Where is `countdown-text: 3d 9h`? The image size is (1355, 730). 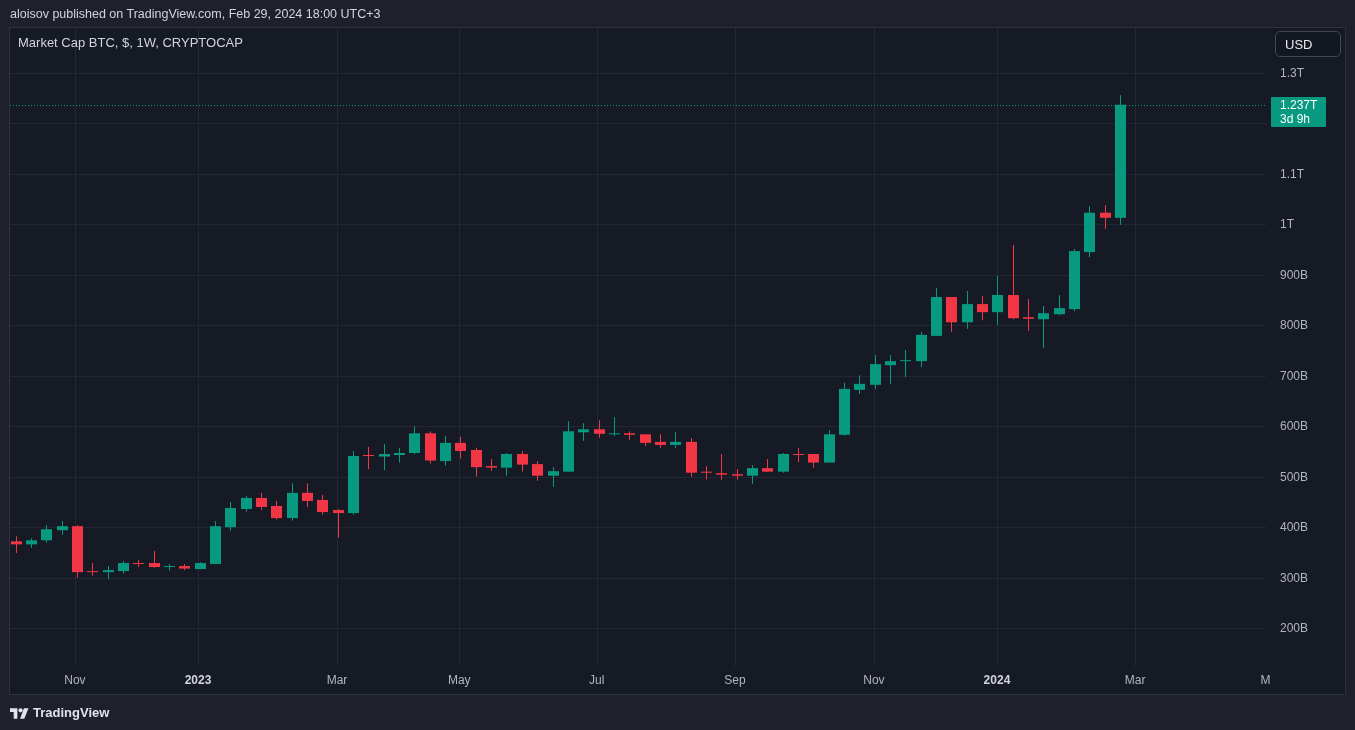 countdown-text: 3d 9h is located at coordinates (1296, 118).